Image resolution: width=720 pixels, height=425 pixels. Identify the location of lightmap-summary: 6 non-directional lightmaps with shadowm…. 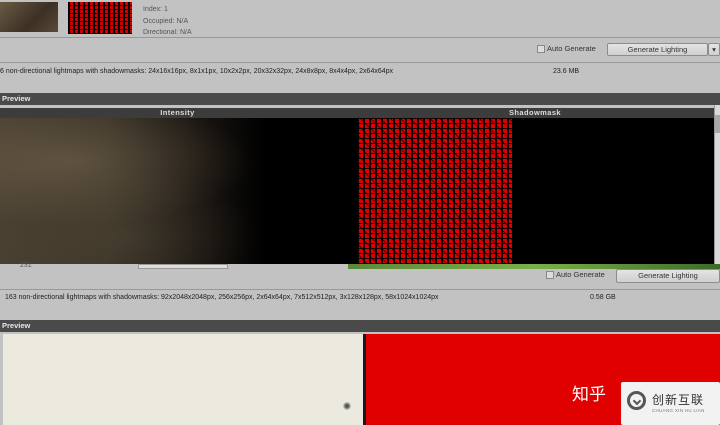
(197, 71).